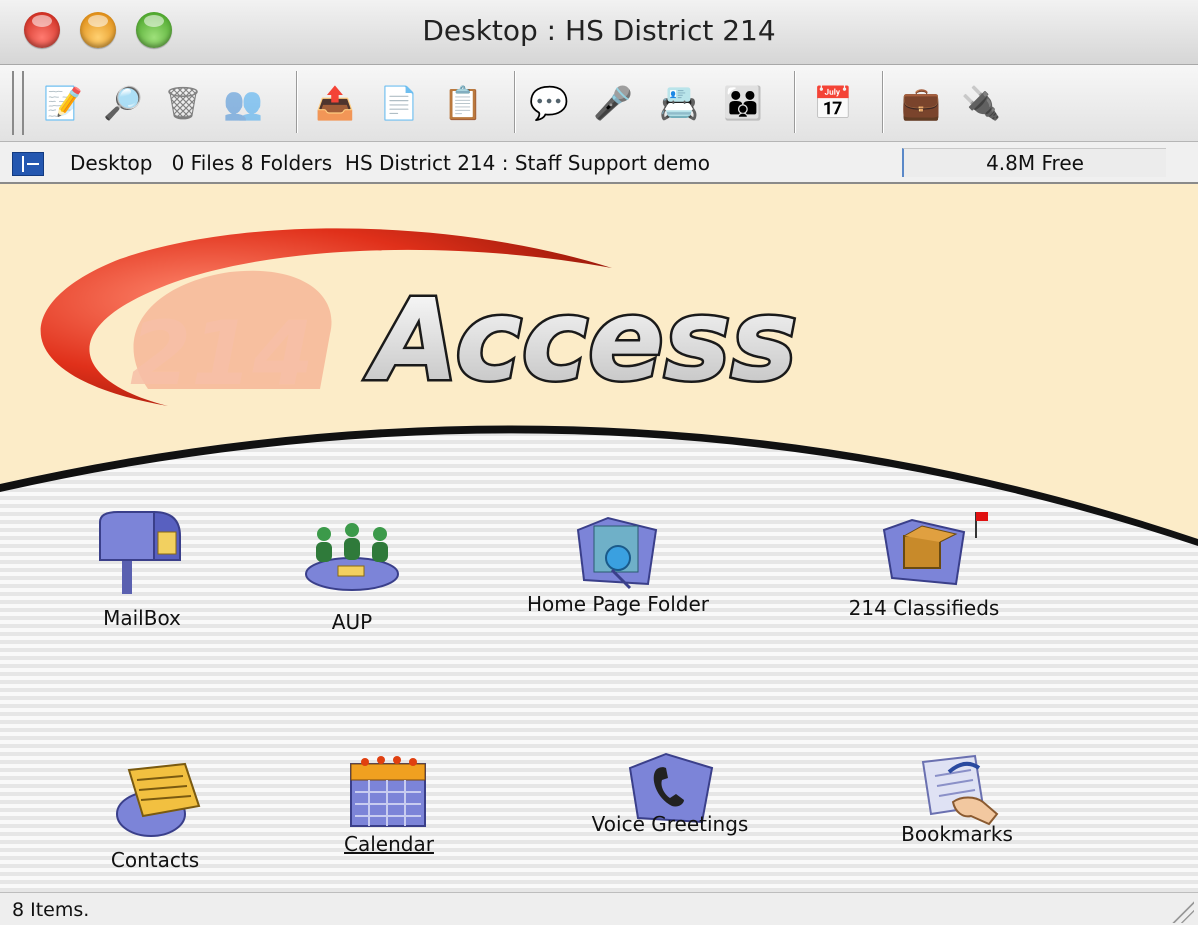 The height and width of the screenshot is (925, 1198). What do you see at coordinates (51, 910) in the screenshot?
I see `item-count: 8 Items.` at bounding box center [51, 910].